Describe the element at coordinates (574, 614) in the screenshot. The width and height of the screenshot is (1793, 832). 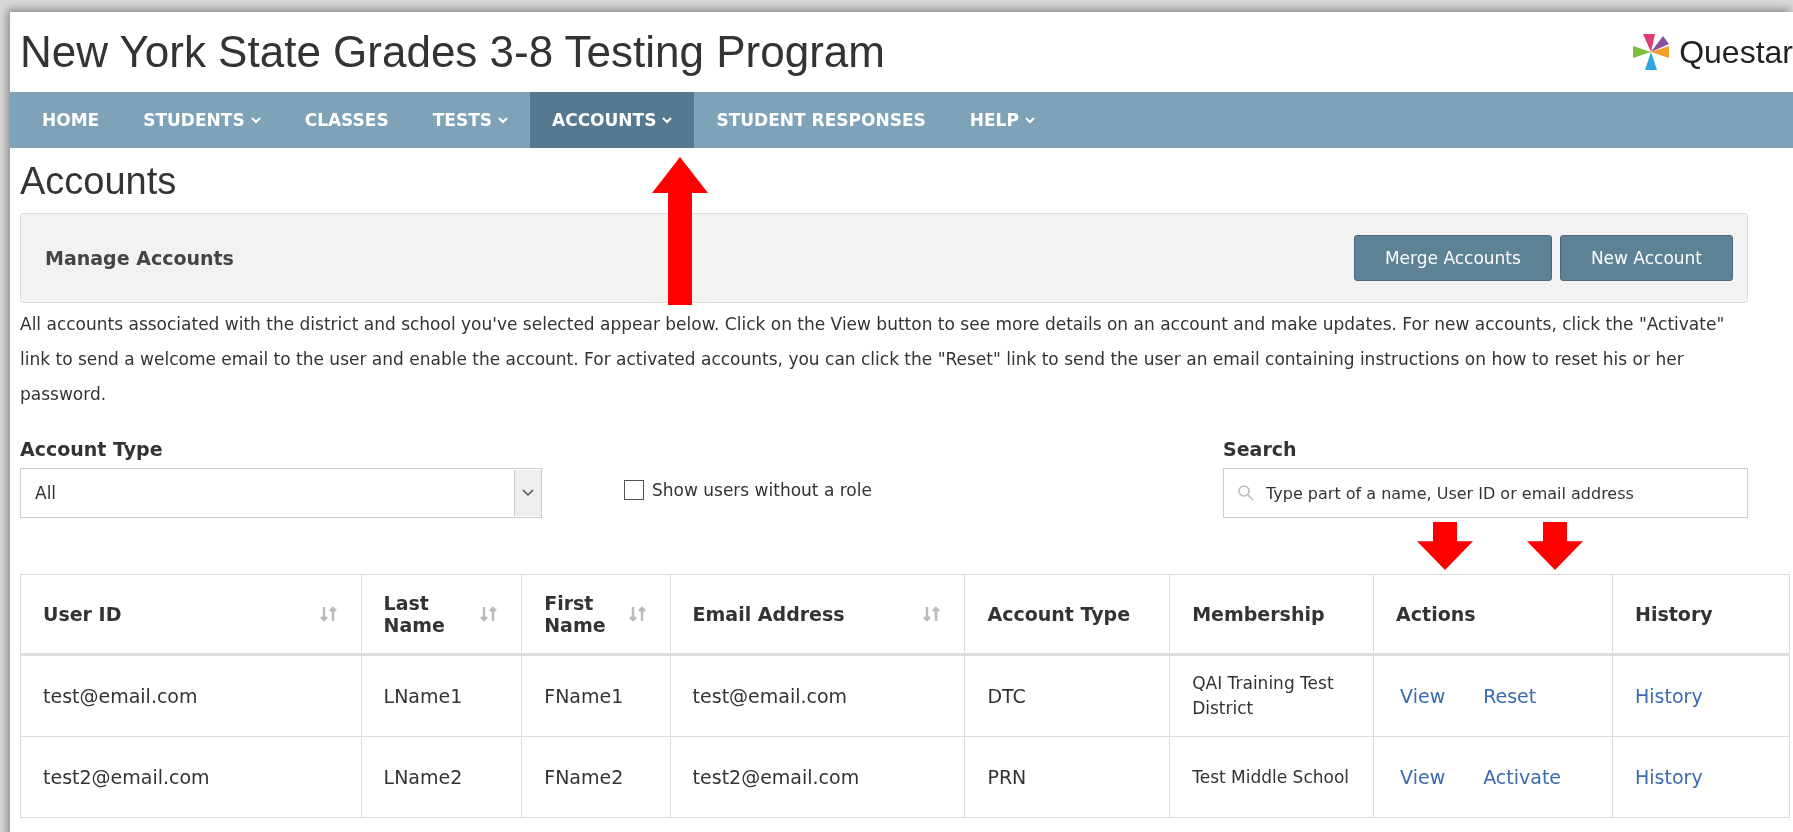
I see `column-header: First Name` at that location.